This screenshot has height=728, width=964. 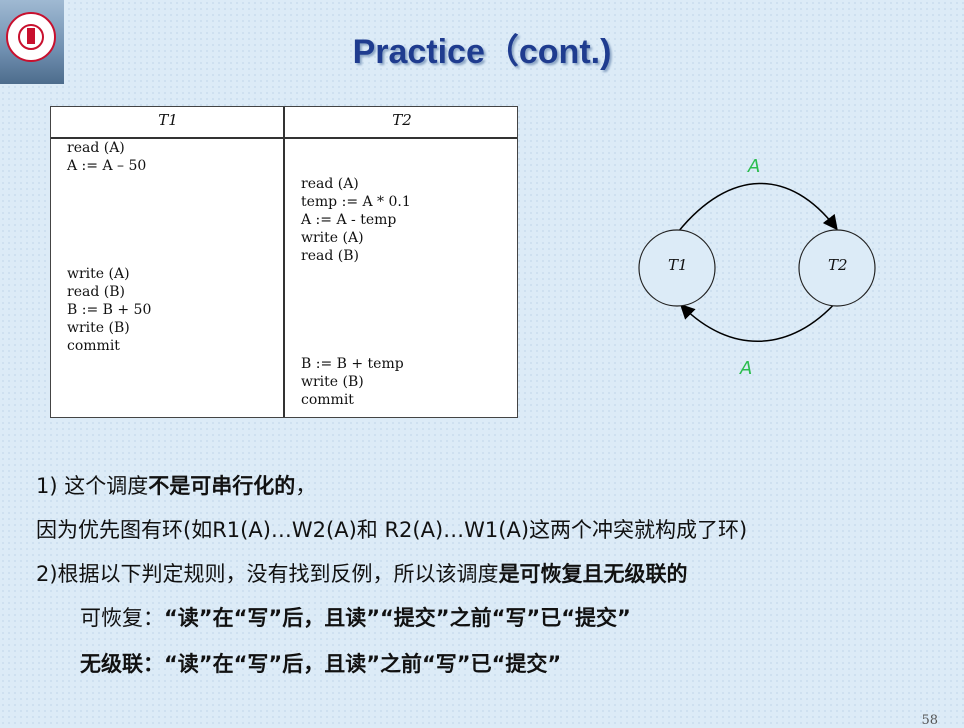 I want to click on t2-op: read (B), so click(x=330, y=256).